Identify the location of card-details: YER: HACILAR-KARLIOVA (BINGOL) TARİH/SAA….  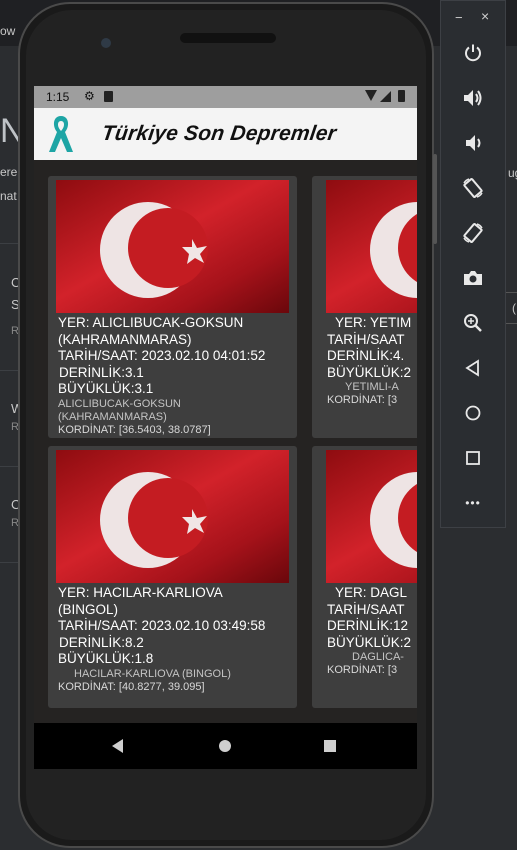
(174, 639).